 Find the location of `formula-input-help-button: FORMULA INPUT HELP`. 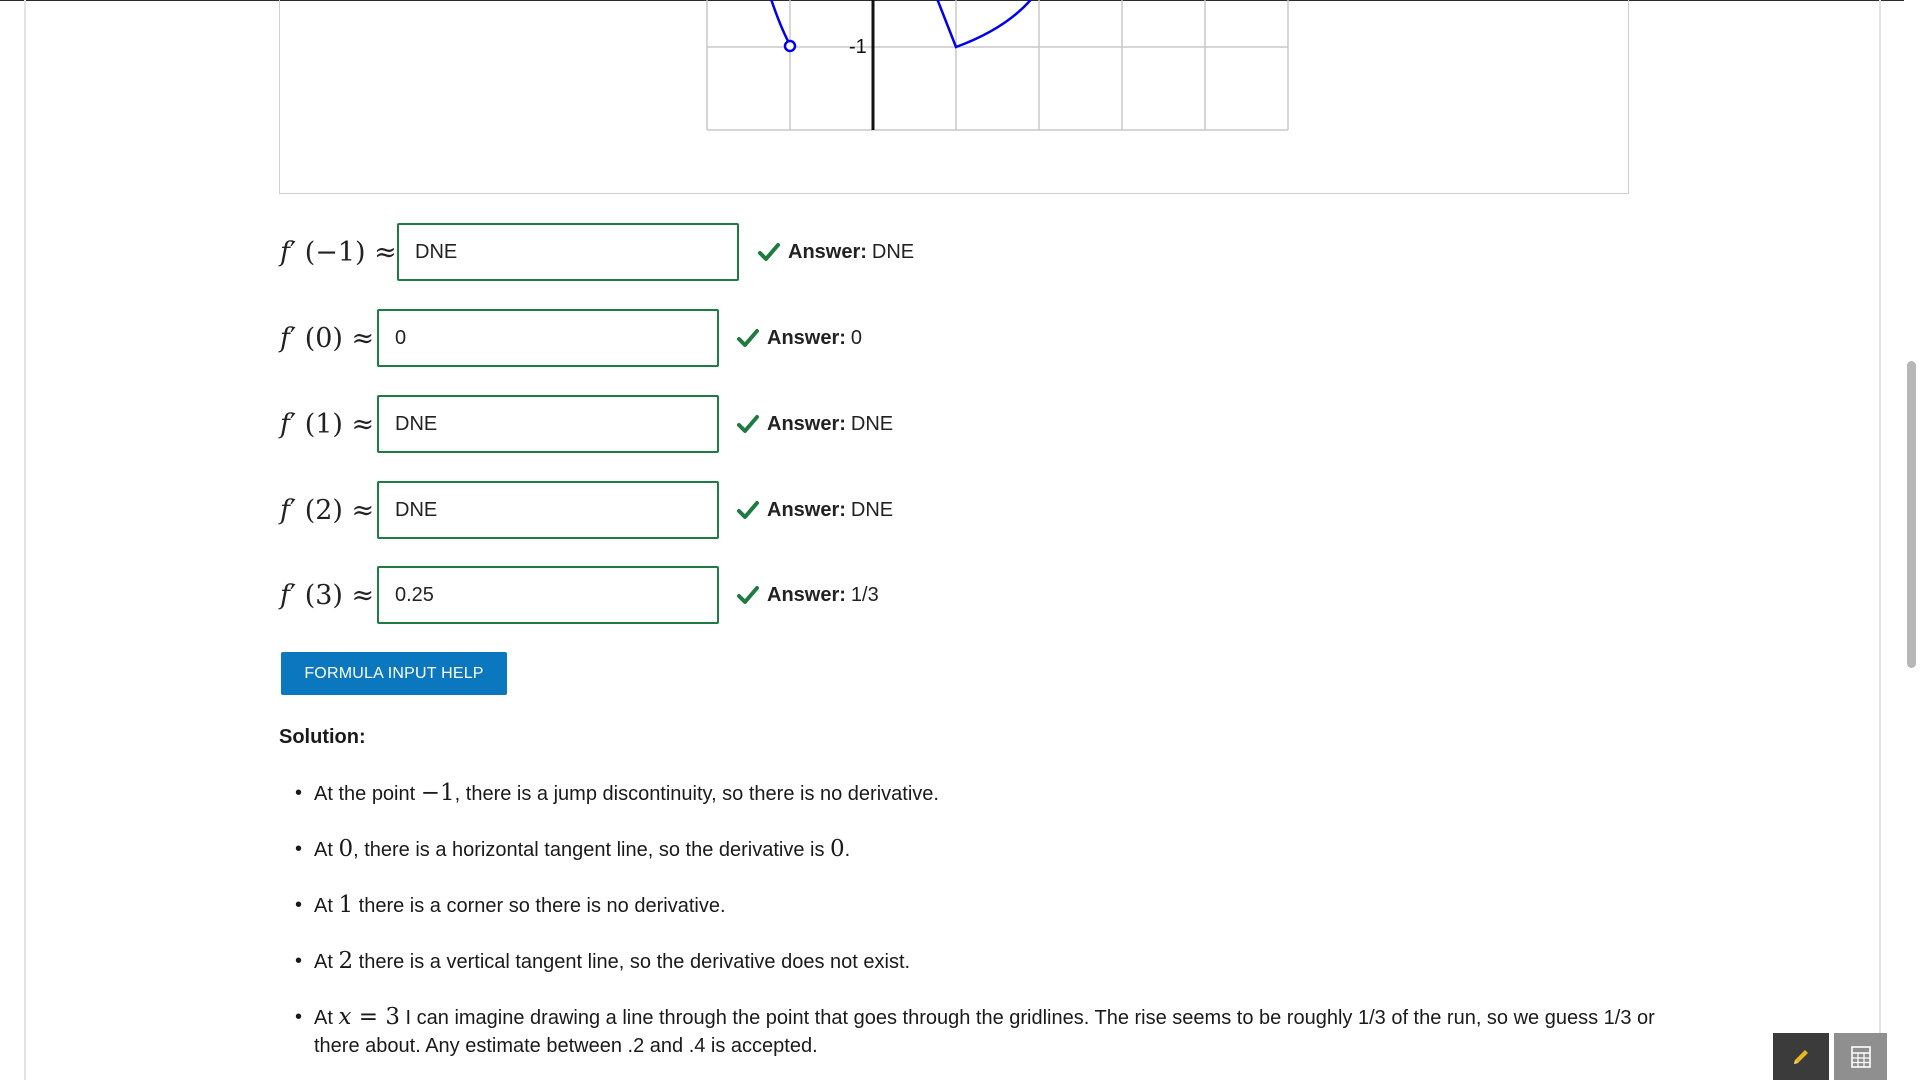

formula-input-help-button: FORMULA INPUT HELP is located at coordinates (394, 673).